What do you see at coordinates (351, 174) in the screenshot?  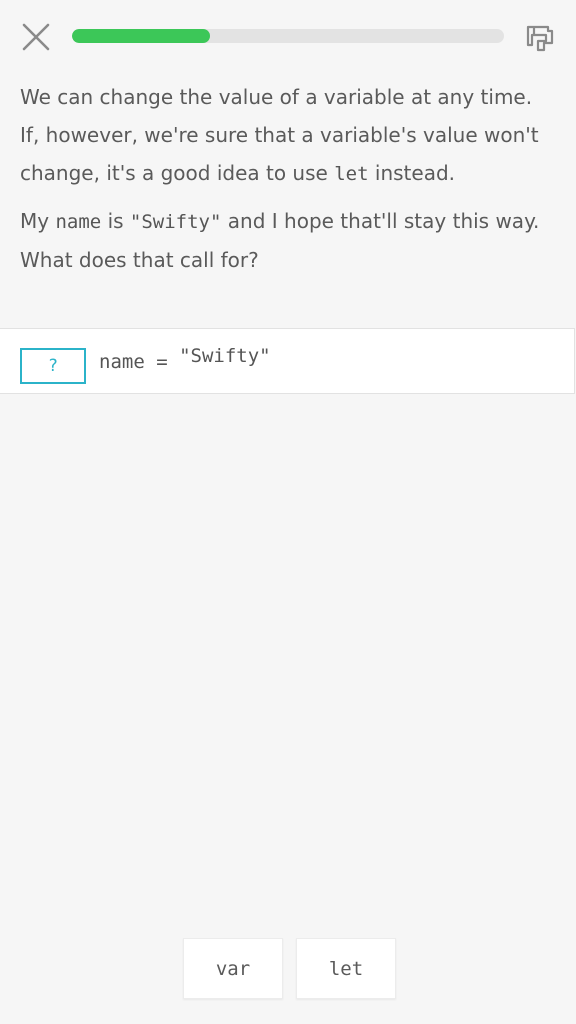 I see `inline-code-let: let` at bounding box center [351, 174].